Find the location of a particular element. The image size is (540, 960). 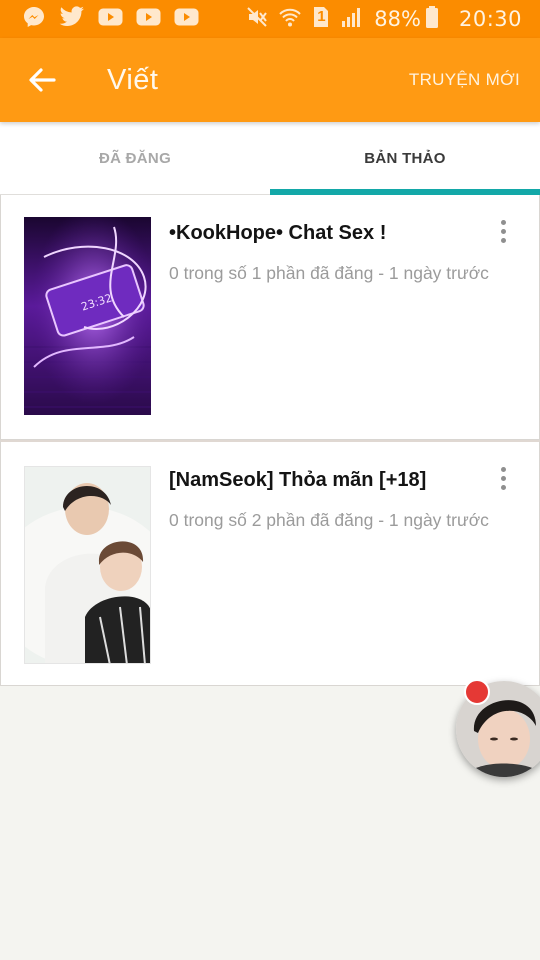

signal-icon is located at coordinates (351, 19).